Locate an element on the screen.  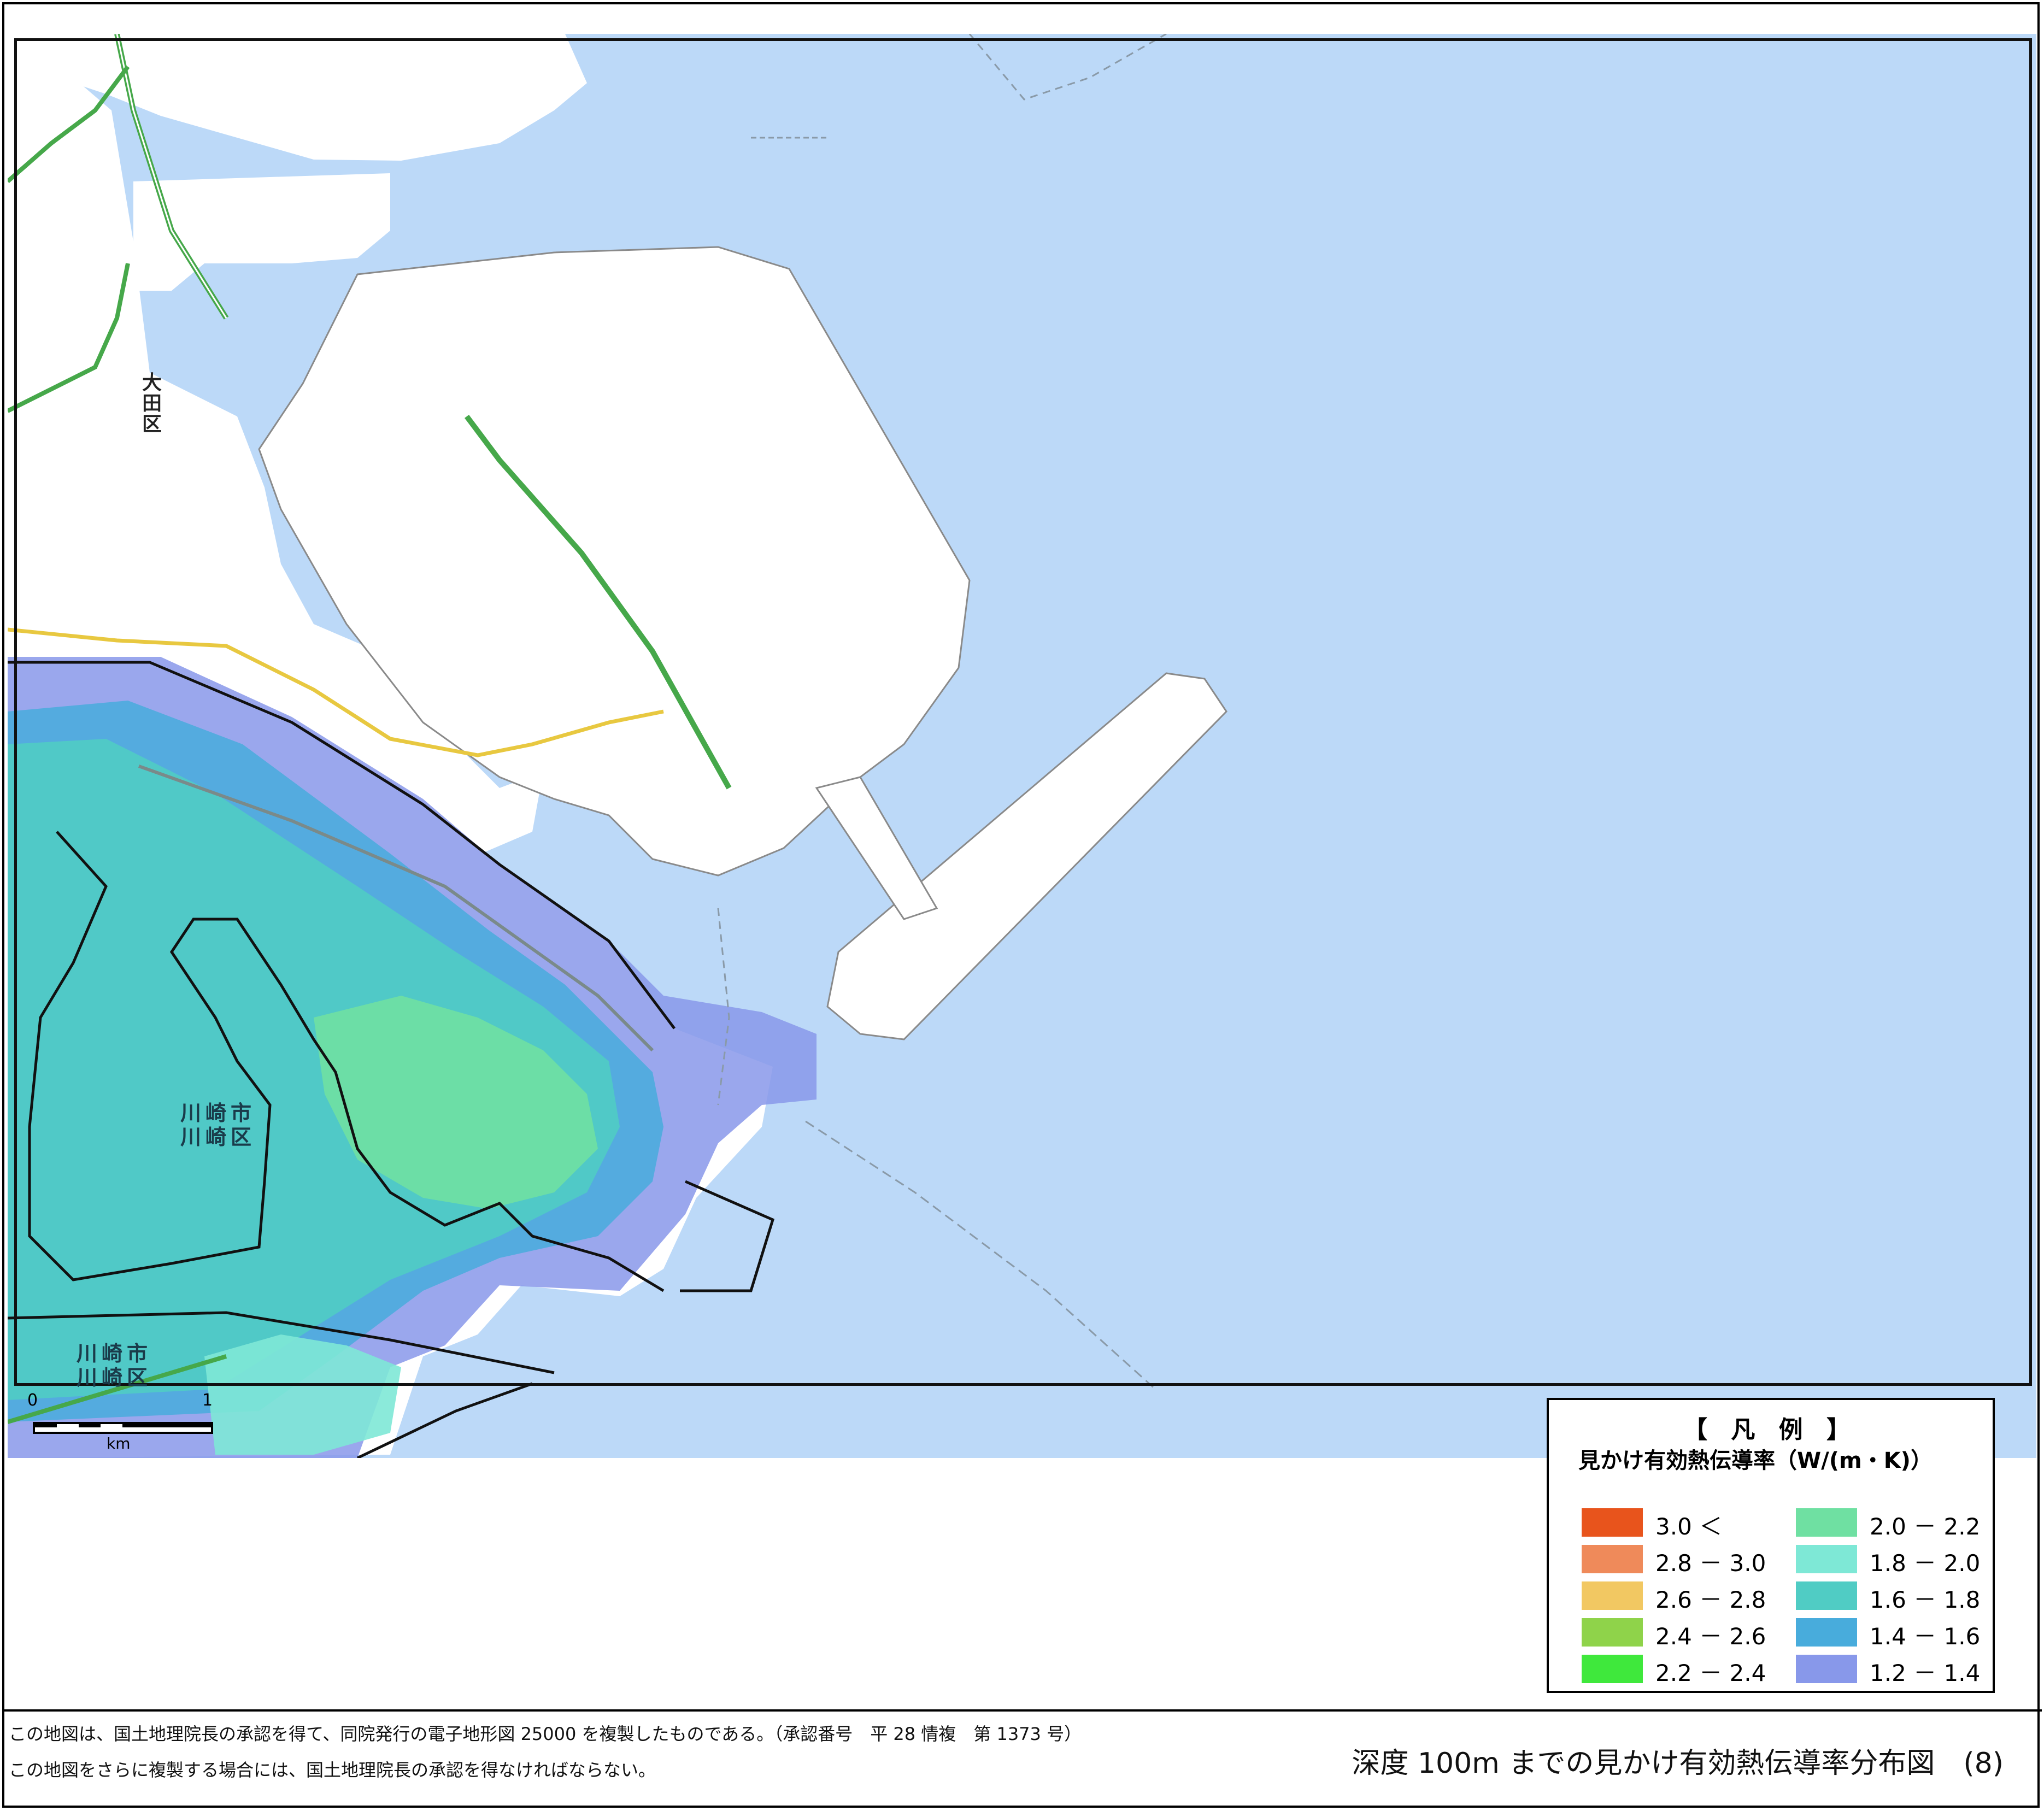
scale-end-label: 1 is located at coordinates (207, 1400).